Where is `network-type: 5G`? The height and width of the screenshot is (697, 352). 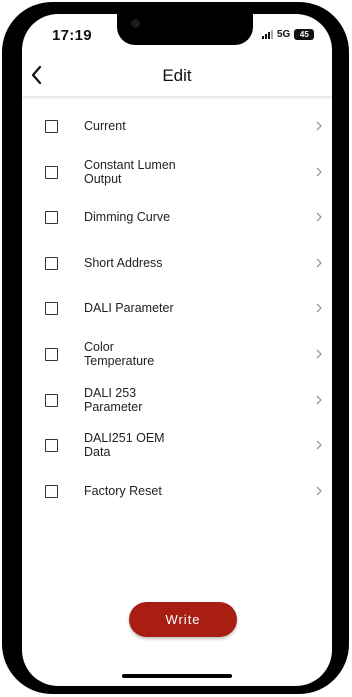
network-type: 5G is located at coordinates (284, 34).